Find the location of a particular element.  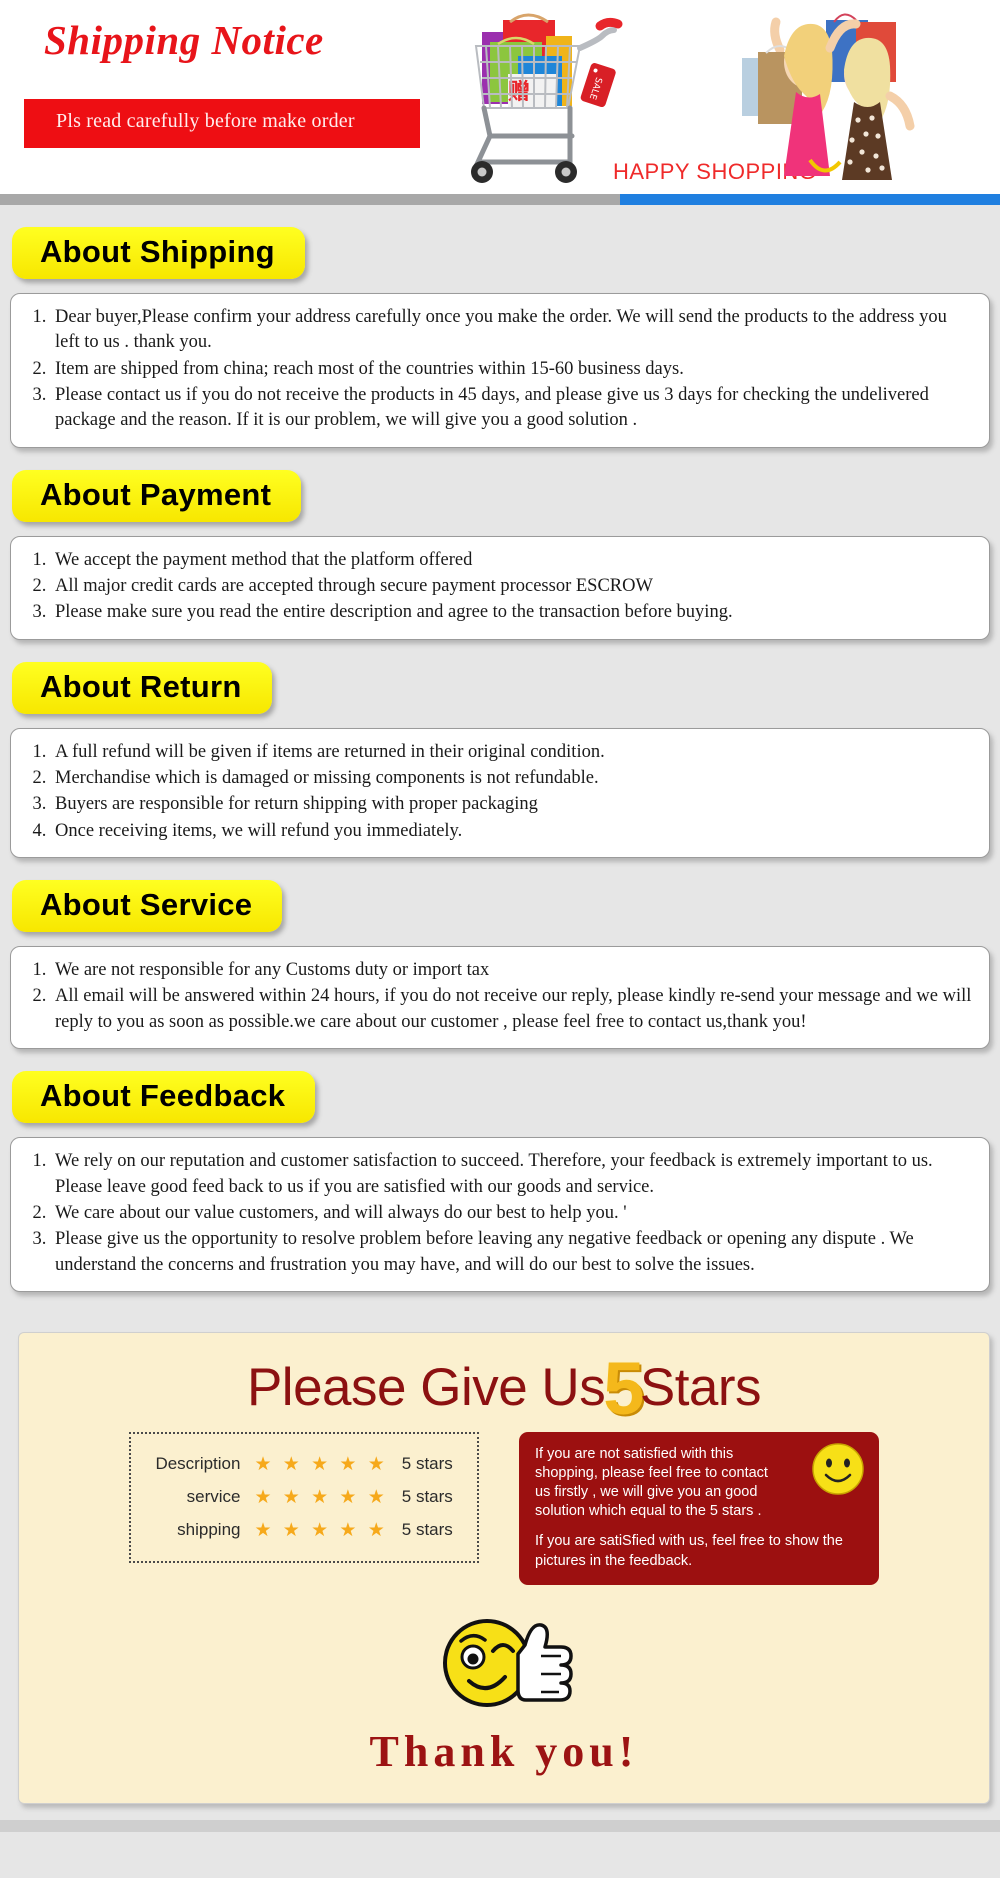

section-heading-feedback: About Feedback is located at coordinates (164, 1097).